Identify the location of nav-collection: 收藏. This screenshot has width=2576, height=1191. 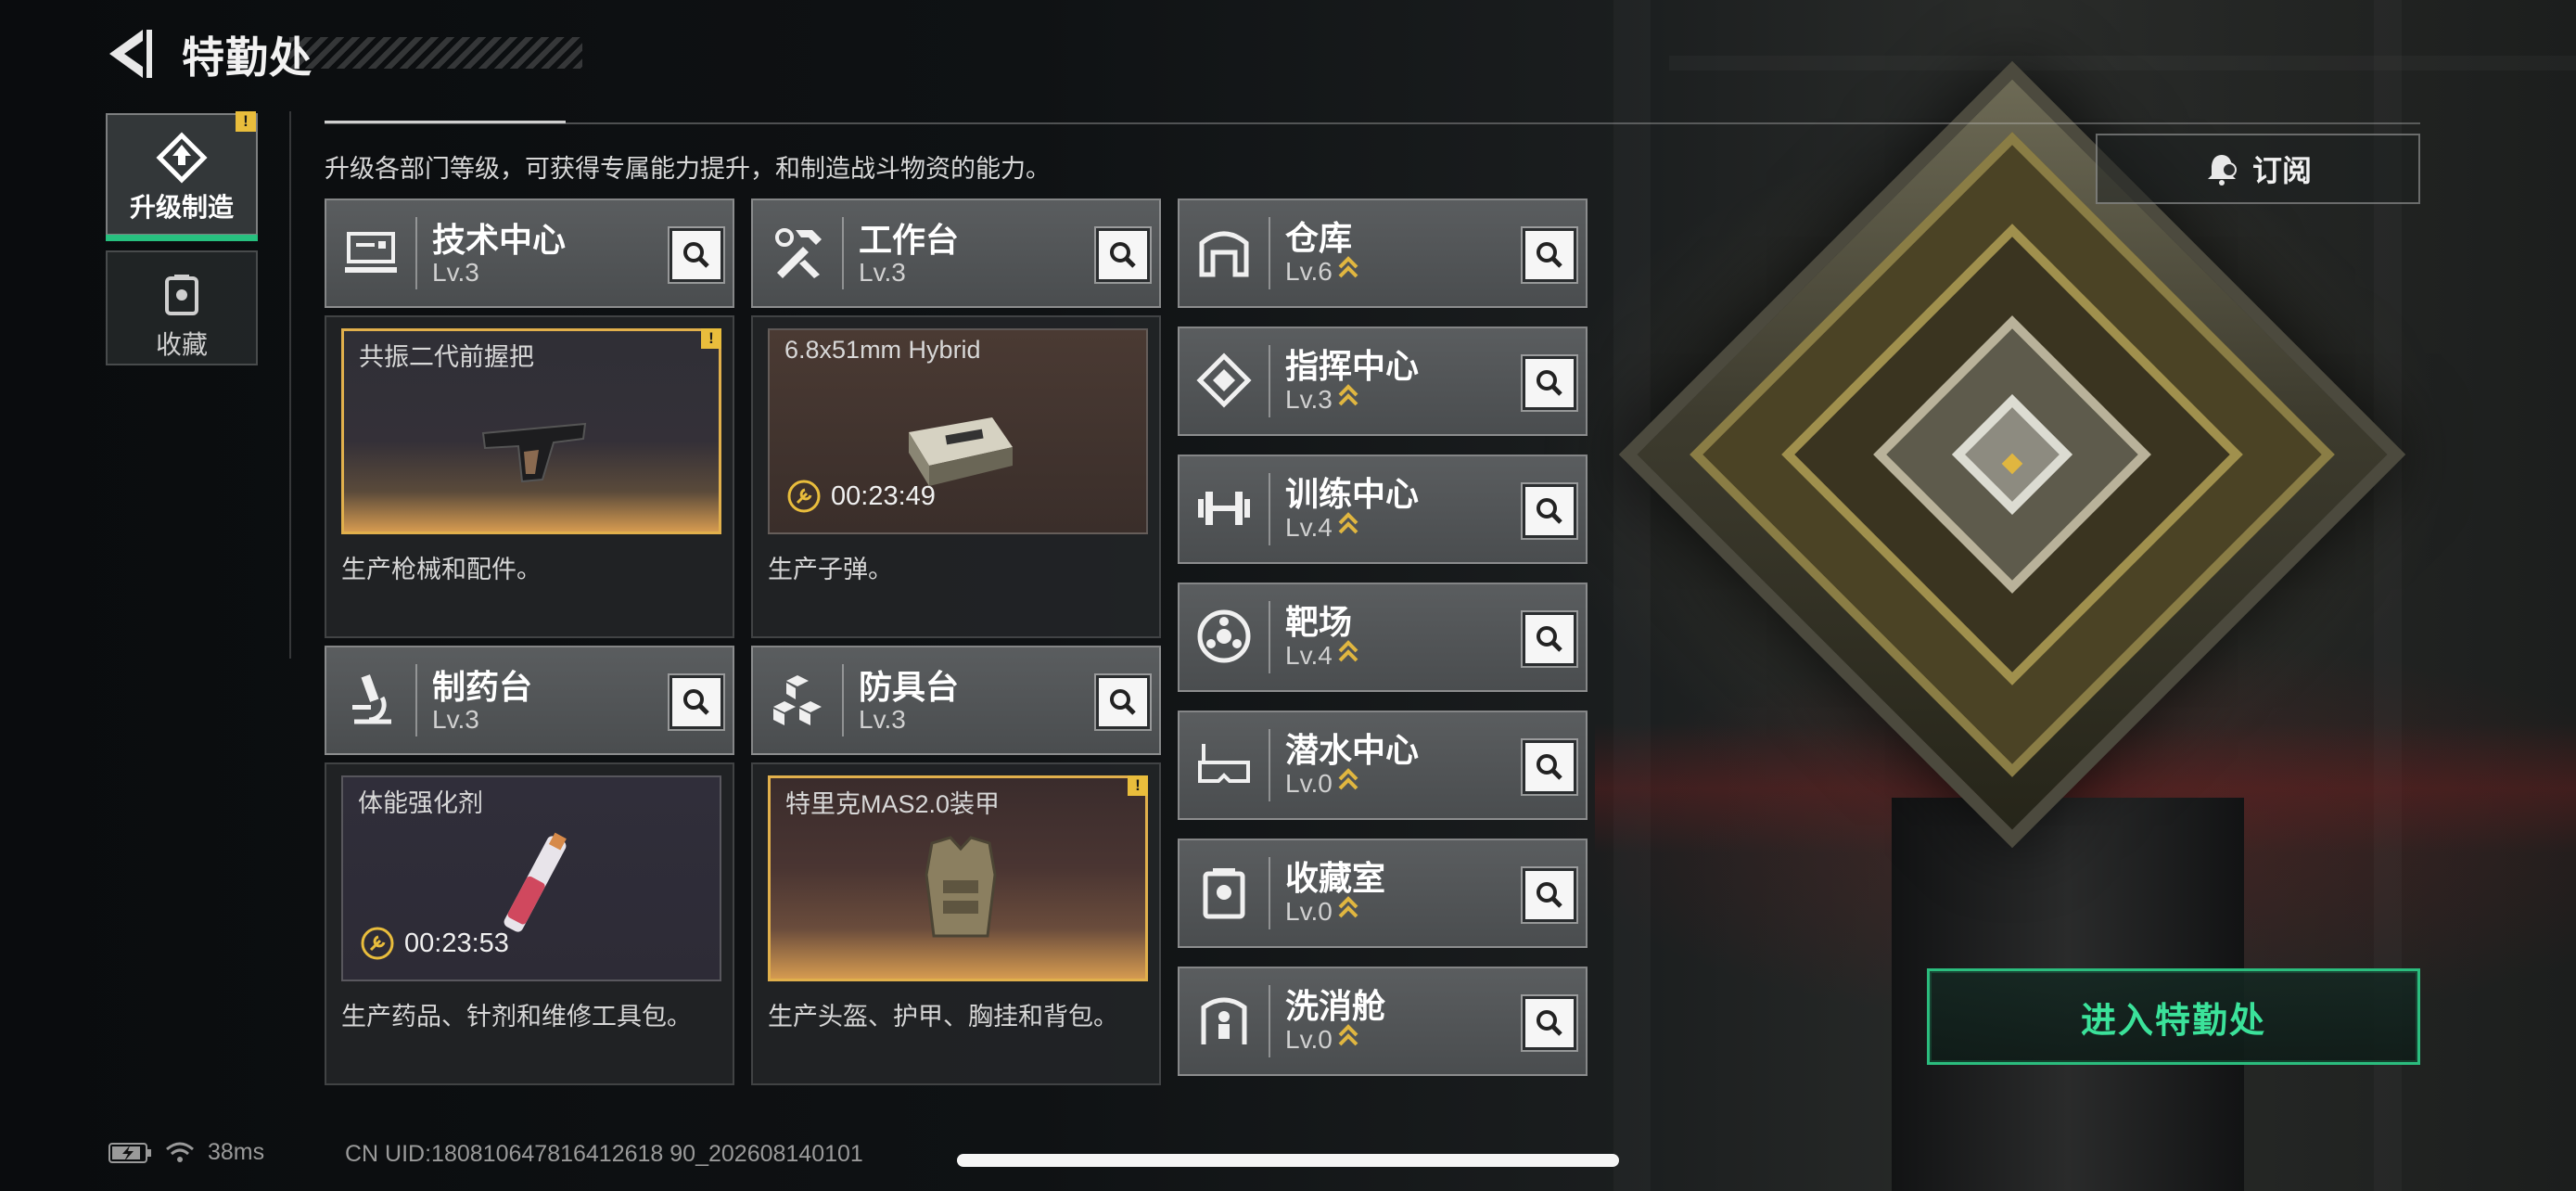
(182, 308).